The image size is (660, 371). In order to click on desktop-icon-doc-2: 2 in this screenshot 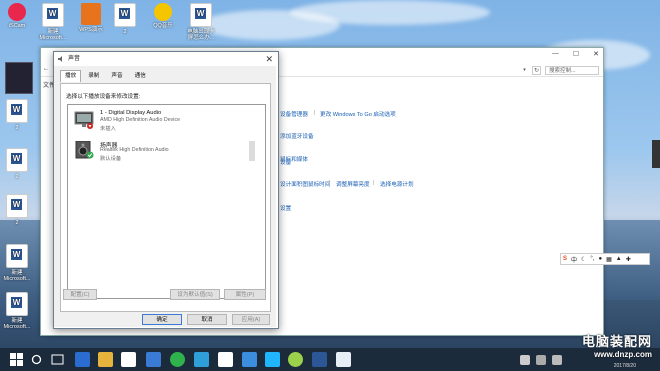, I will do `click(125, 19)`.